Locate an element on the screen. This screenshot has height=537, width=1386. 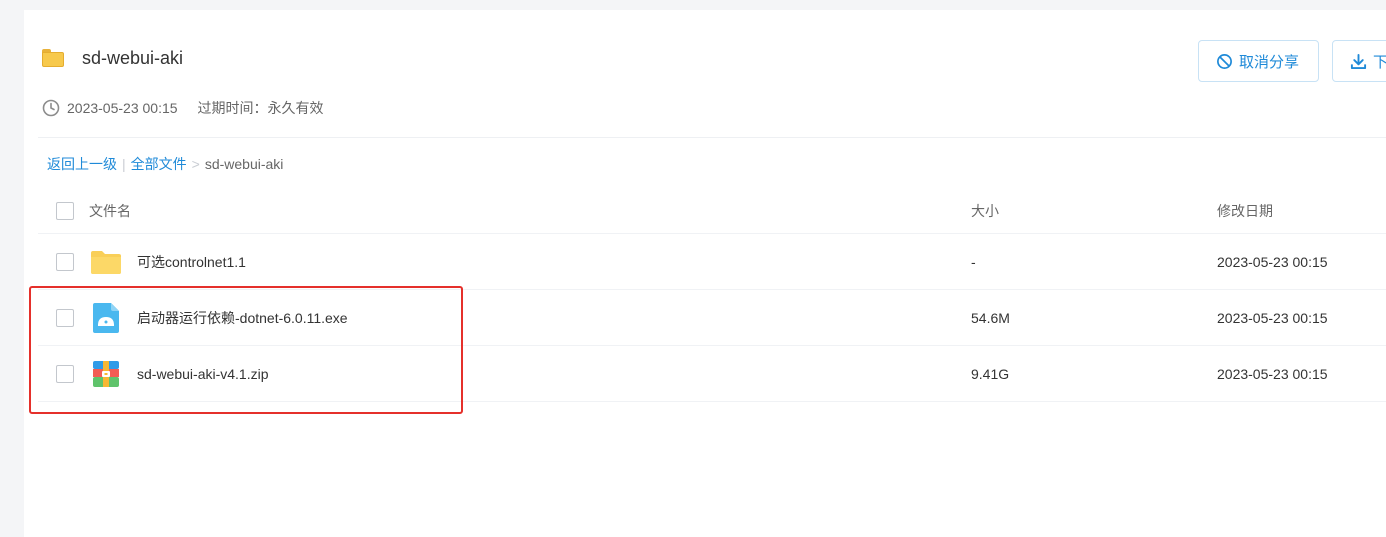
breadcrumb: 返回上一级 | 全部文件 > sd-webui-aki is located at coordinates (165, 164).